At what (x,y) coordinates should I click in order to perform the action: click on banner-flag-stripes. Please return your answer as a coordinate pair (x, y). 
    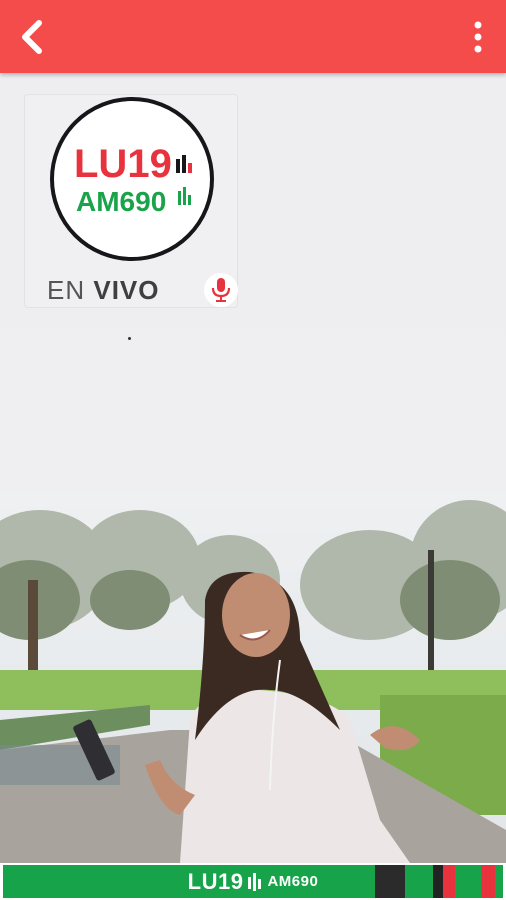
    Looking at the image, I should click on (439, 881).